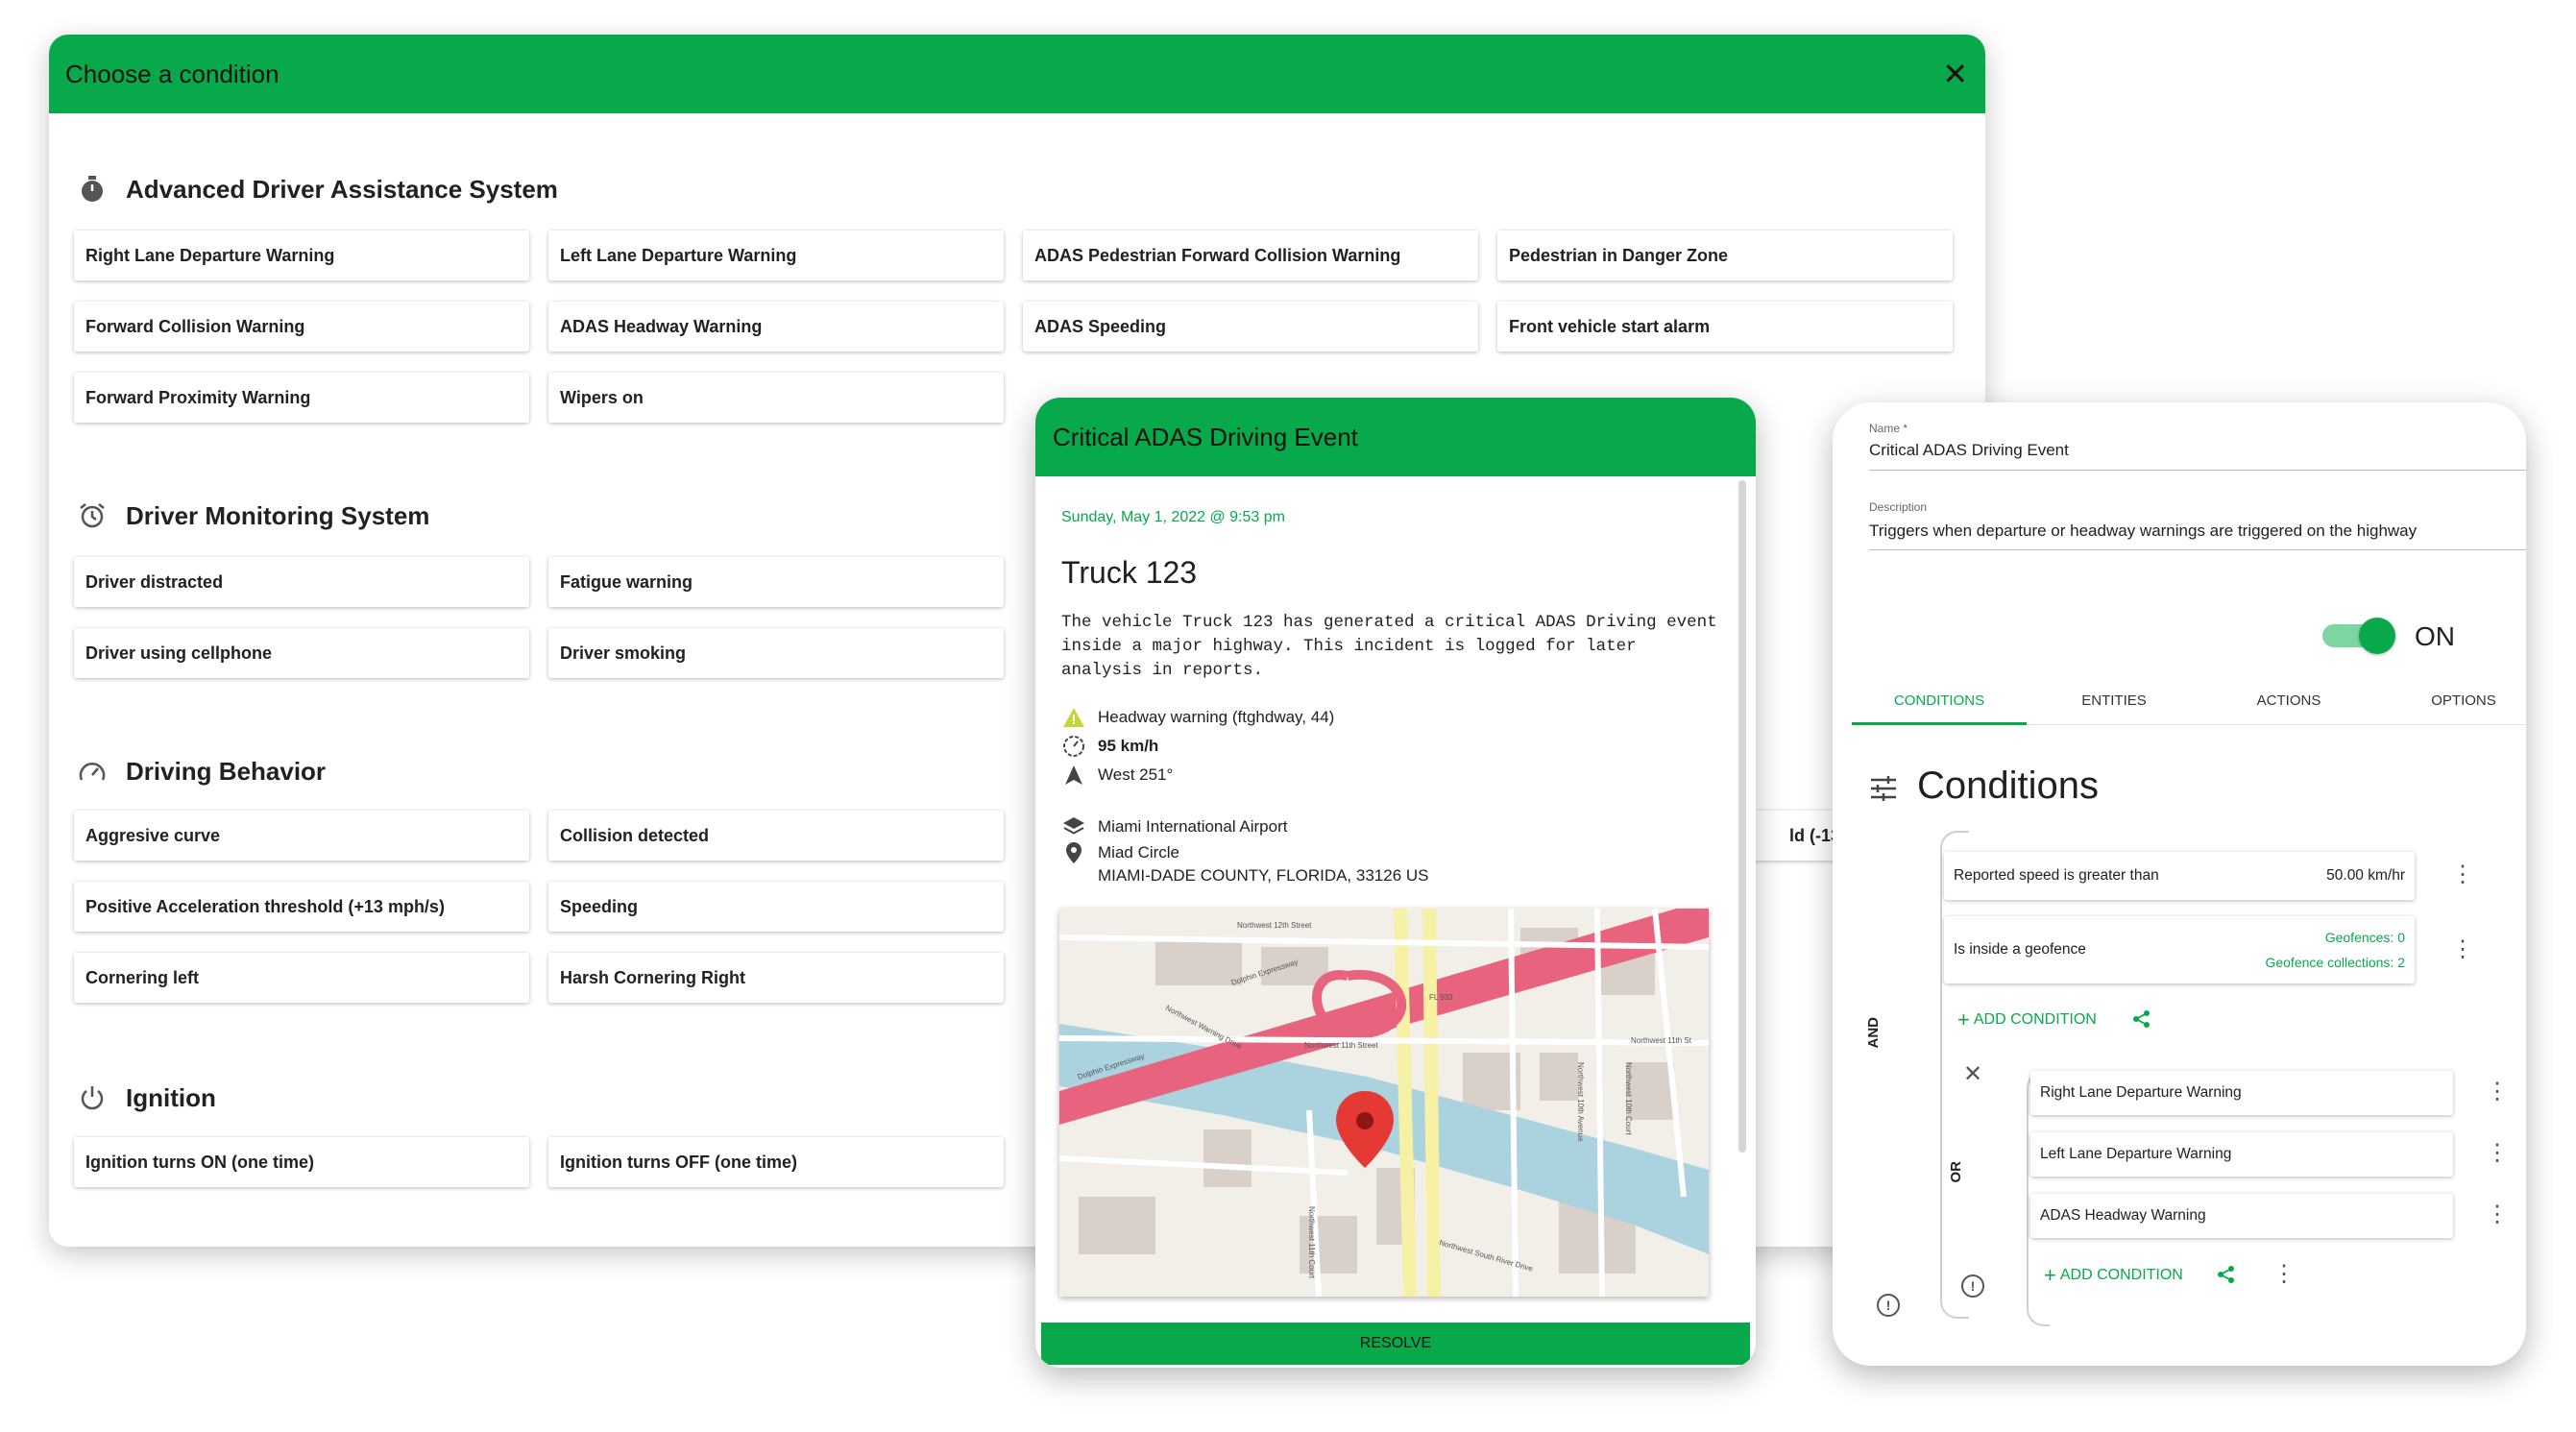 The image size is (2576, 1432). What do you see at coordinates (301, 255) in the screenshot?
I see `condition-tile: Right Lane Departure Warning` at bounding box center [301, 255].